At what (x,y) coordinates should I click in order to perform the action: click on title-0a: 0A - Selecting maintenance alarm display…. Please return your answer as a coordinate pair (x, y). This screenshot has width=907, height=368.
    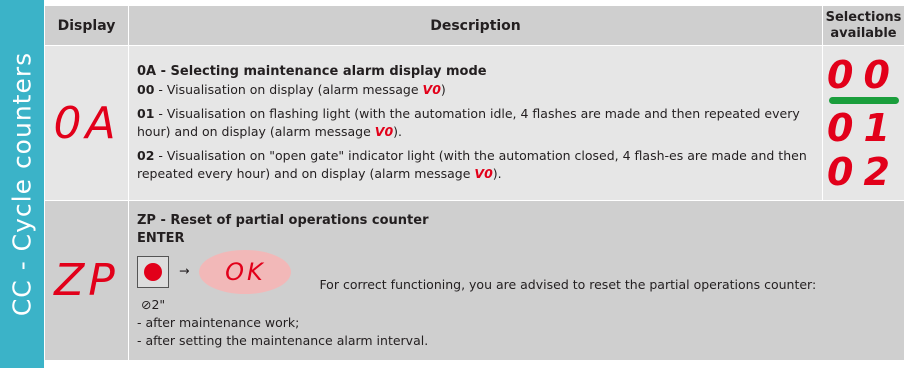
    Looking at the image, I should click on (312, 71).